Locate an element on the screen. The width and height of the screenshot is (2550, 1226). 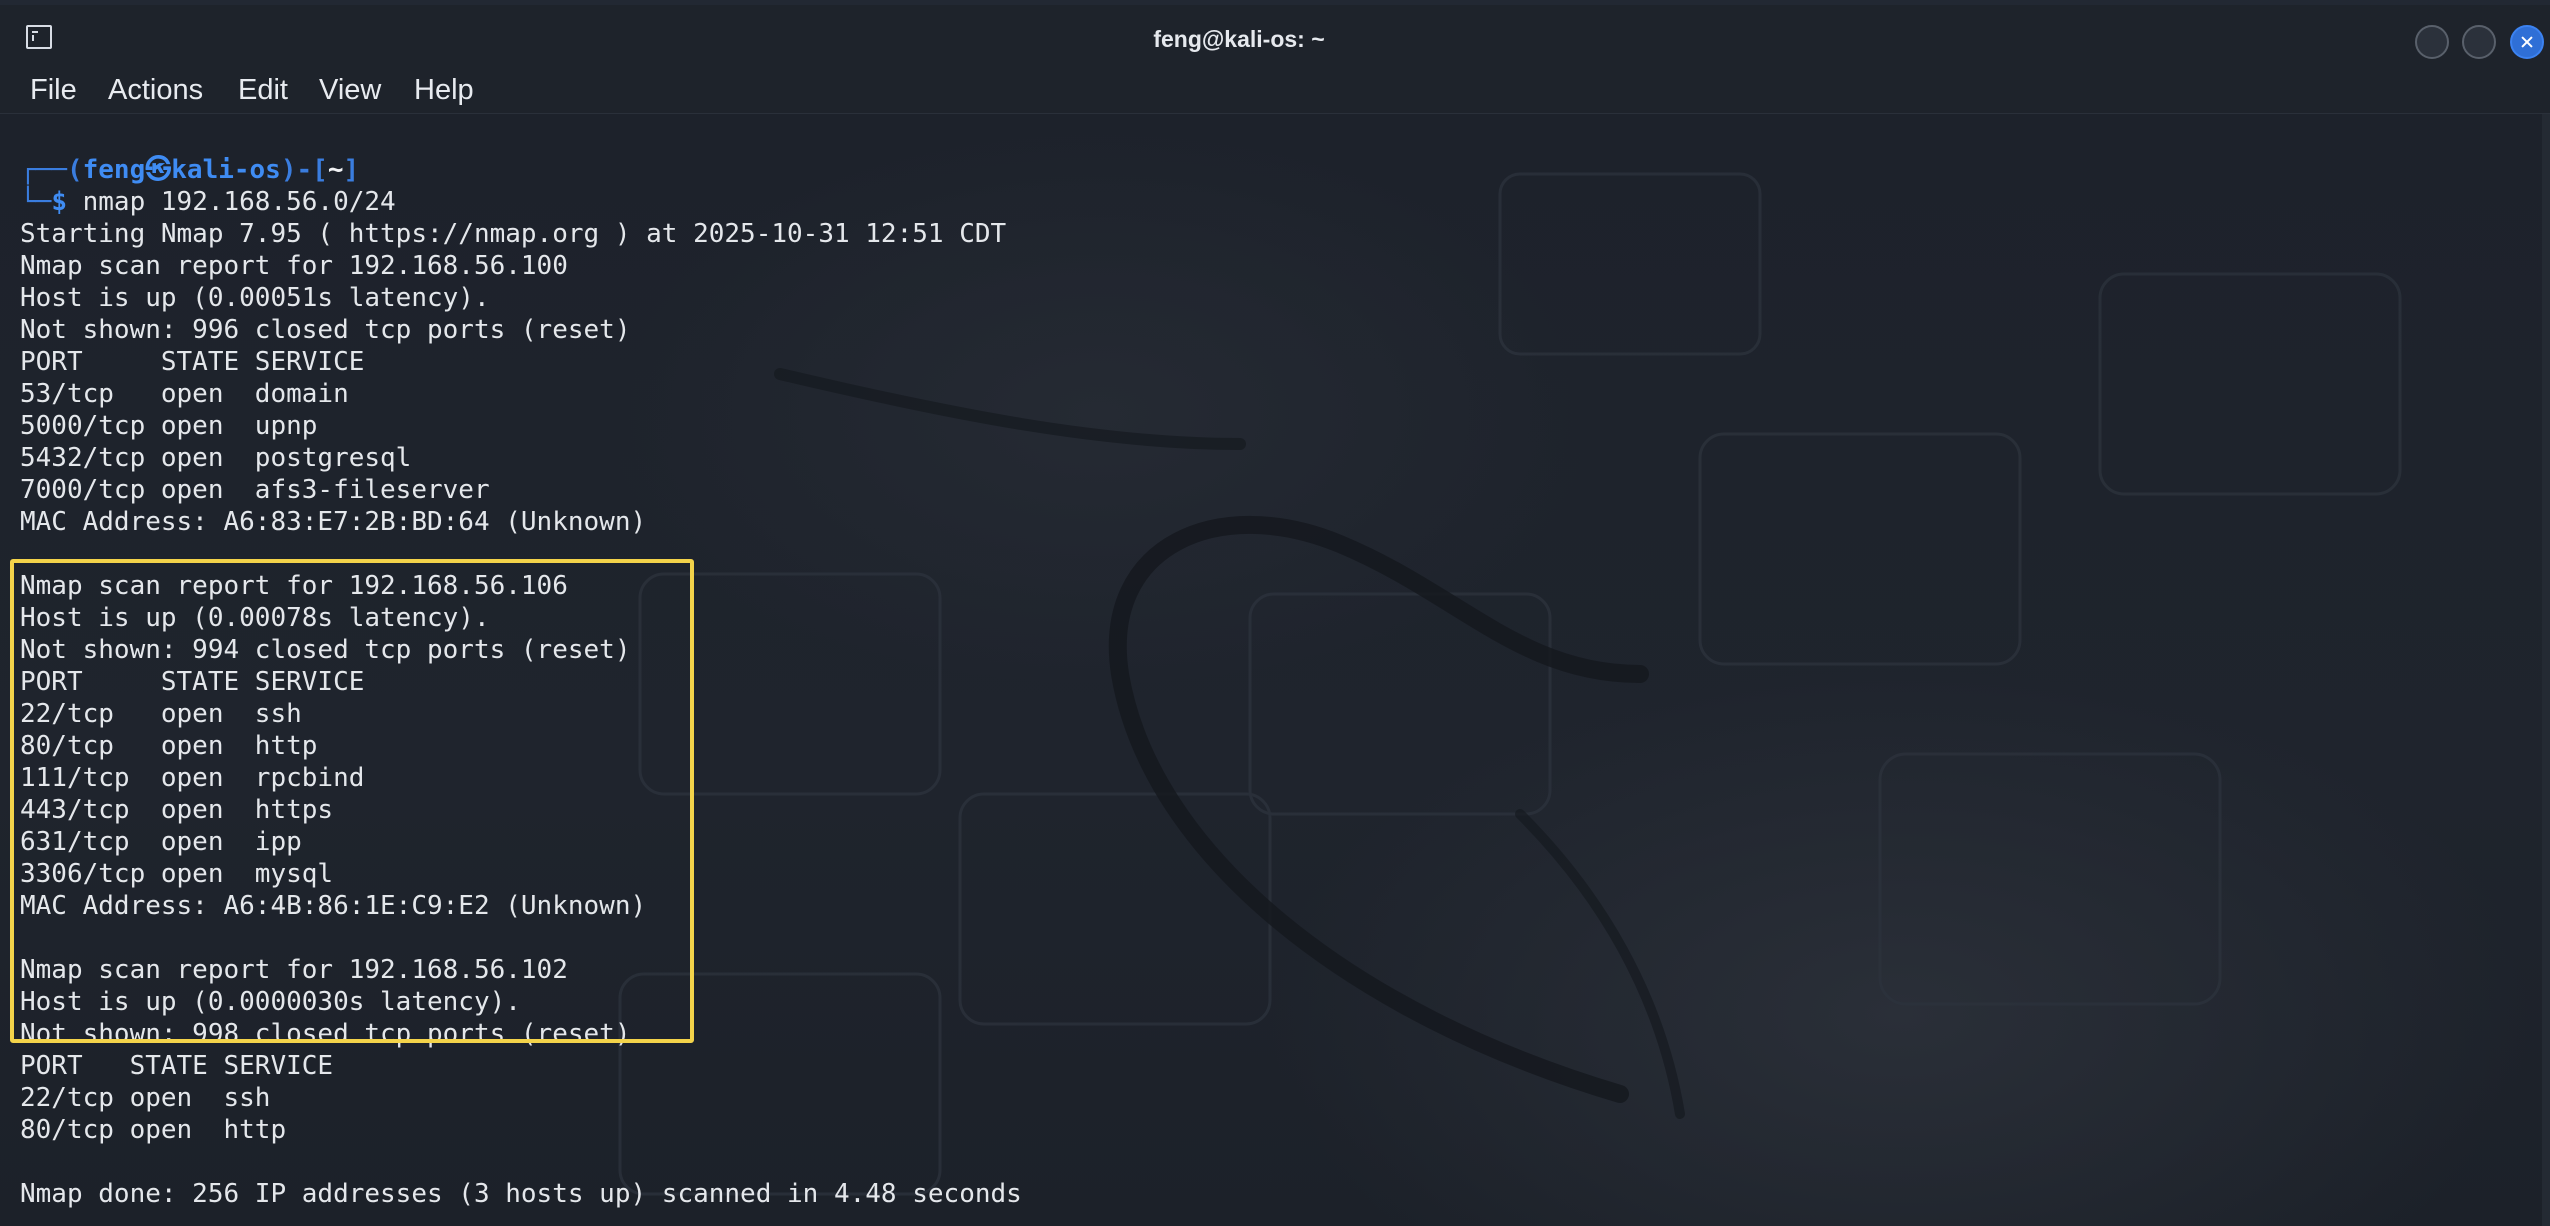
host3-port-line: 22/tcp open ssh is located at coordinates (145, 1098).